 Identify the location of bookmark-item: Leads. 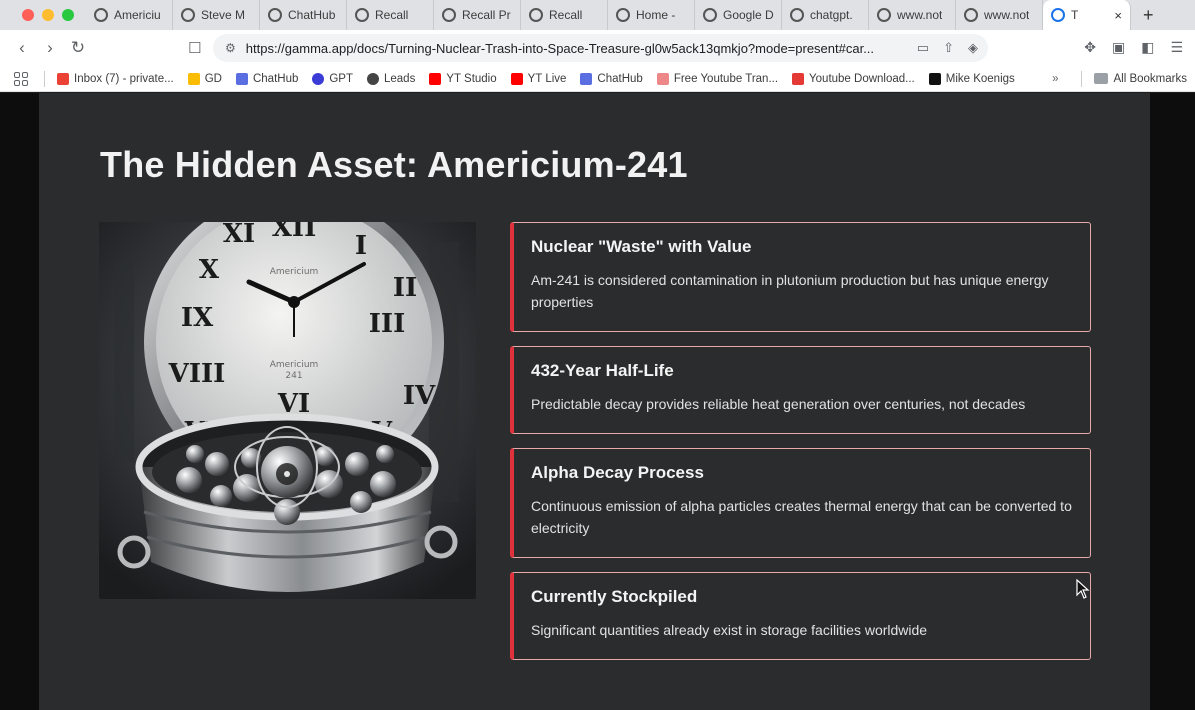
(391, 78).